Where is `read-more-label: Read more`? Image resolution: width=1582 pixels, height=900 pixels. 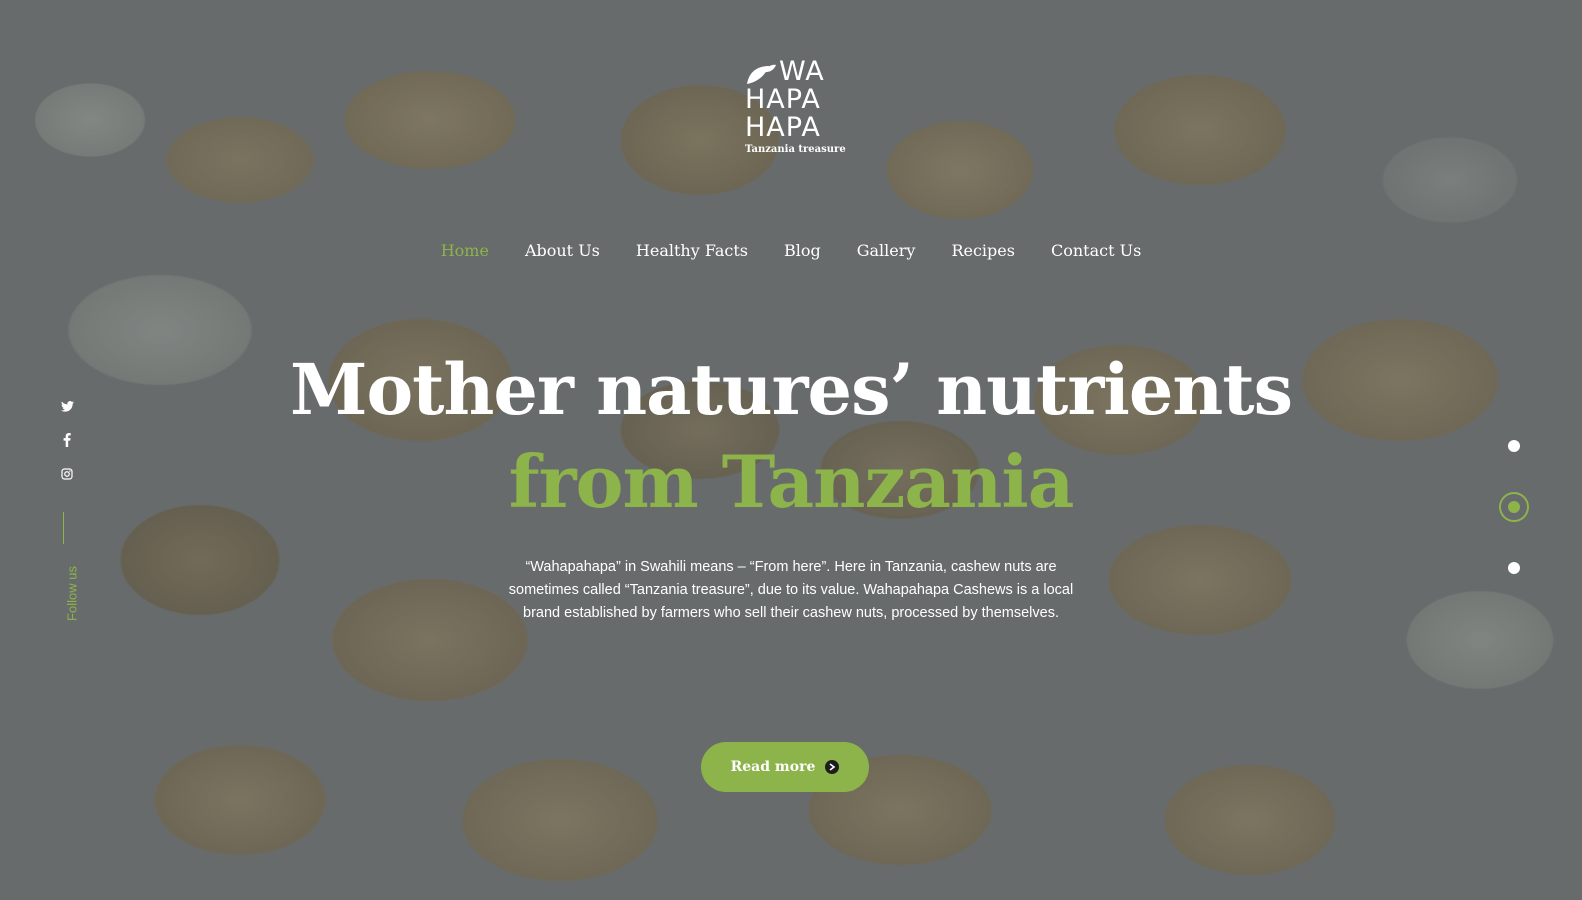
read-more-label: Read more is located at coordinates (773, 767).